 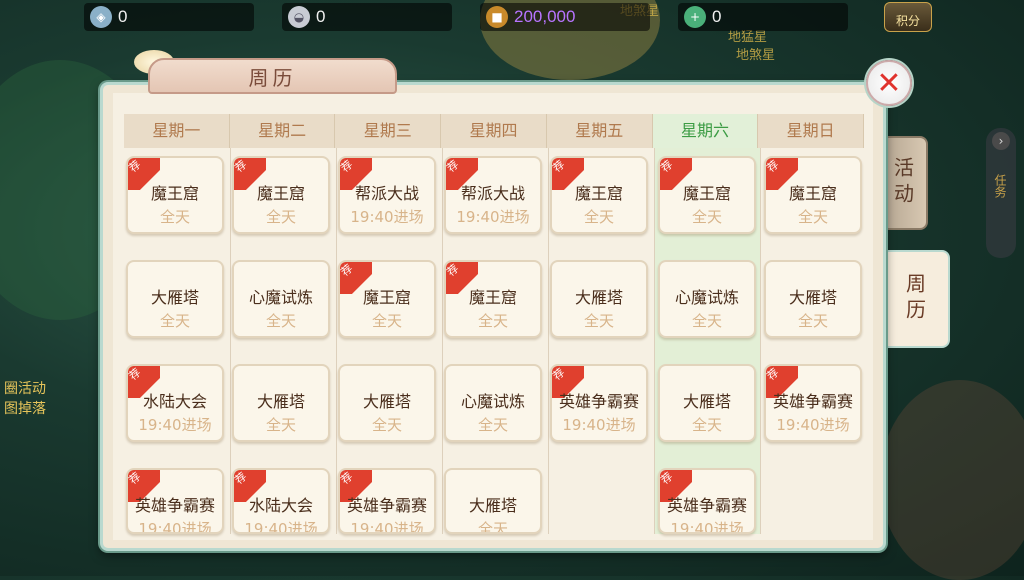 I want to click on close-icon: ✕, so click(x=889, y=83).